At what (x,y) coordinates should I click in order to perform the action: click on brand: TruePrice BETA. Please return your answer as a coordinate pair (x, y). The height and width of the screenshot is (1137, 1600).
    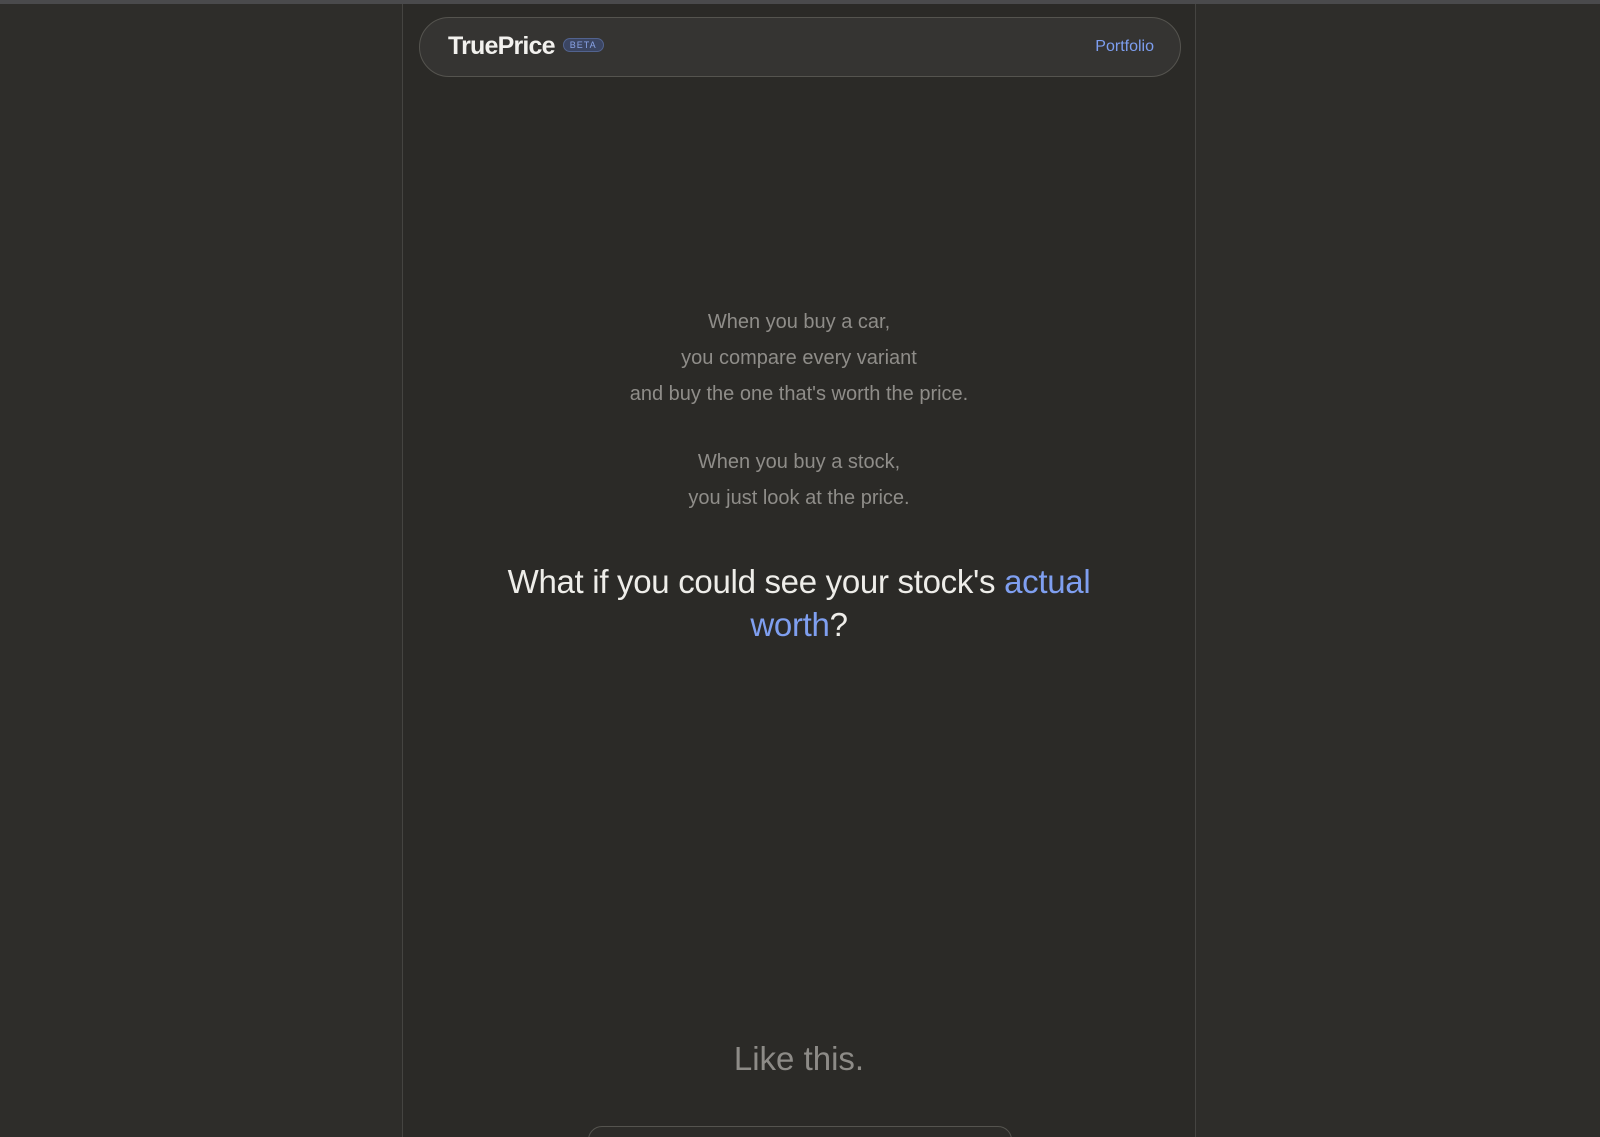
    Looking at the image, I should click on (526, 46).